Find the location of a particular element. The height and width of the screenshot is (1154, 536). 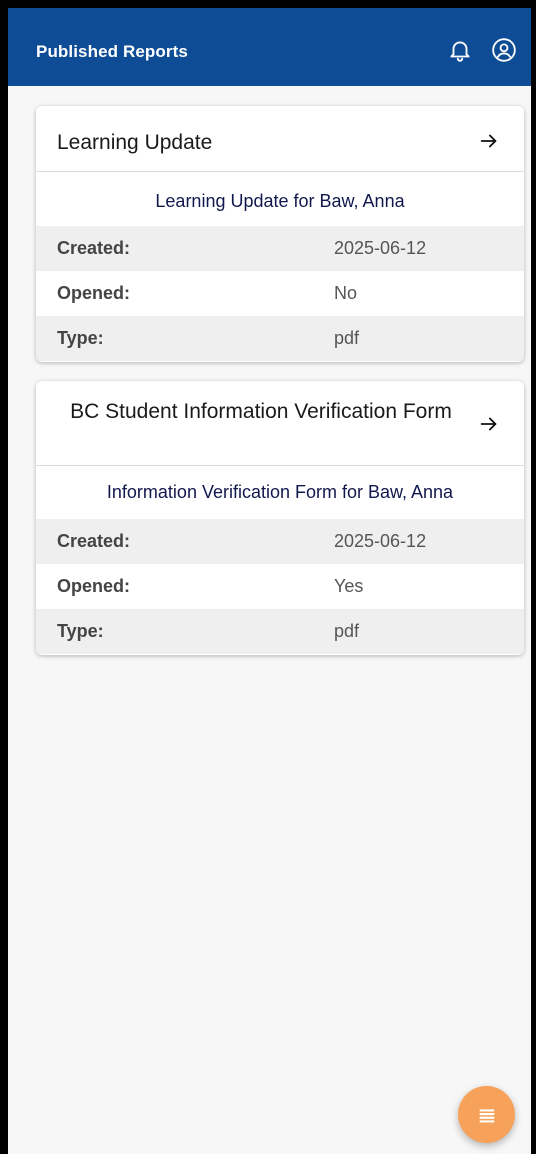

menu-fab-button is located at coordinates (486, 1114).